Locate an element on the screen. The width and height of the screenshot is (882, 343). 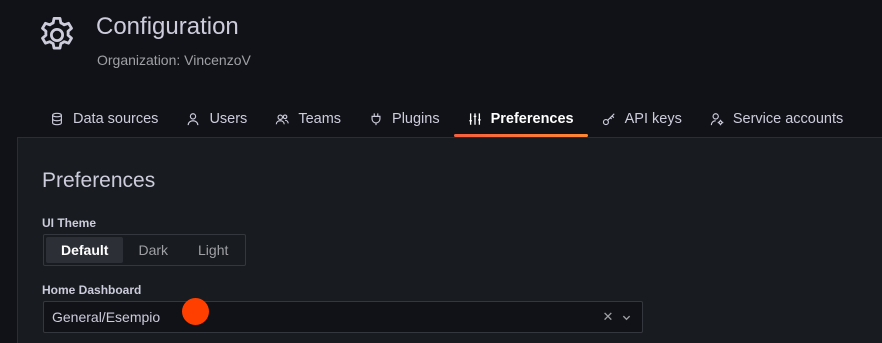
tab-label: Preferences is located at coordinates (532, 118).